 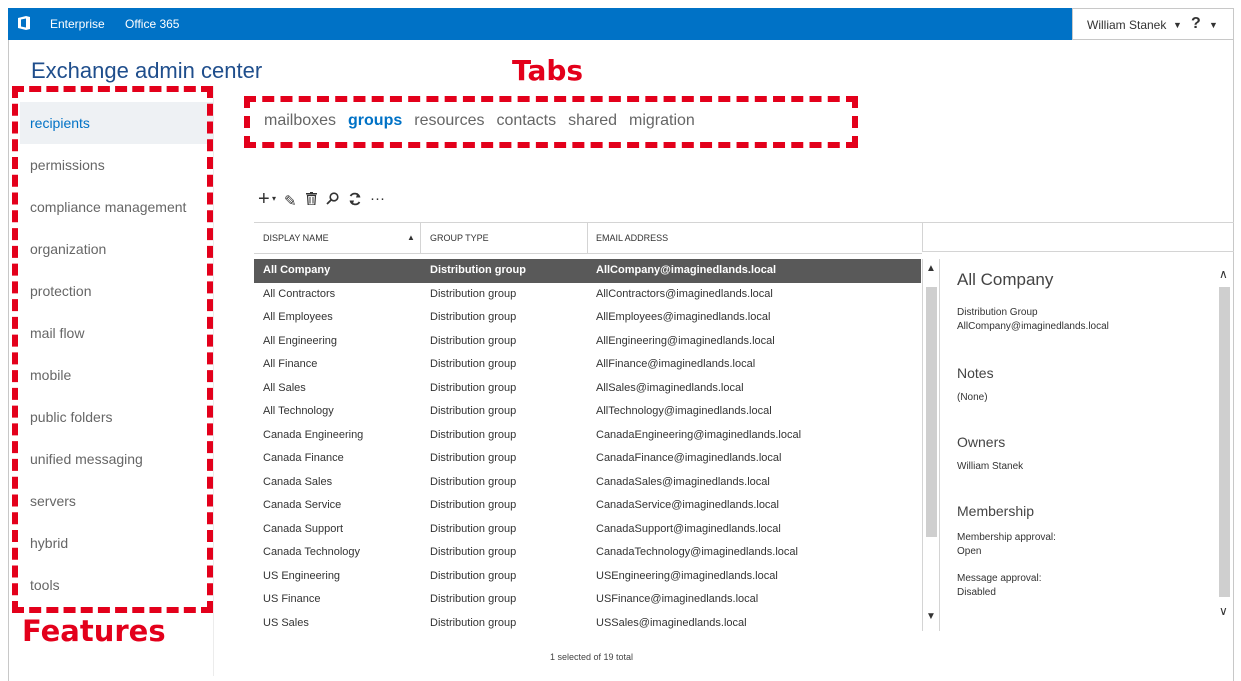 What do you see at coordinates (284, 387) in the screenshot?
I see `display-name-cell: All Sales` at bounding box center [284, 387].